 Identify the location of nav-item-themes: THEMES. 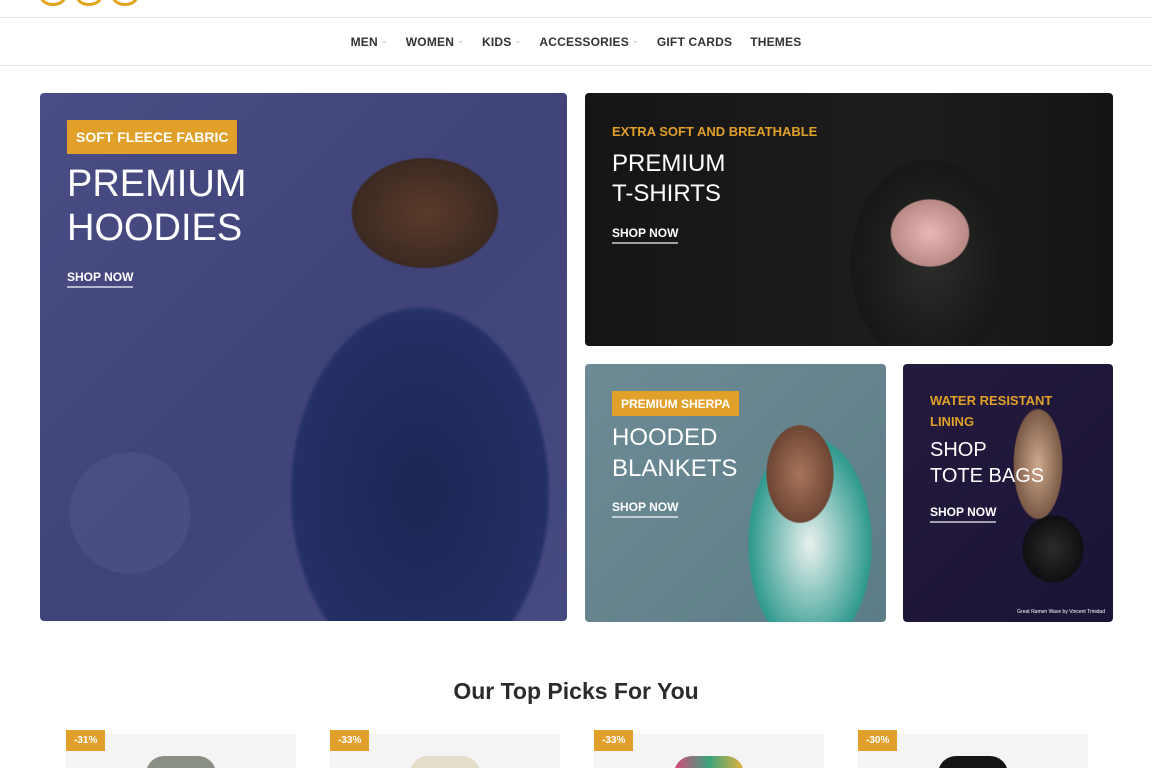
(775, 42).